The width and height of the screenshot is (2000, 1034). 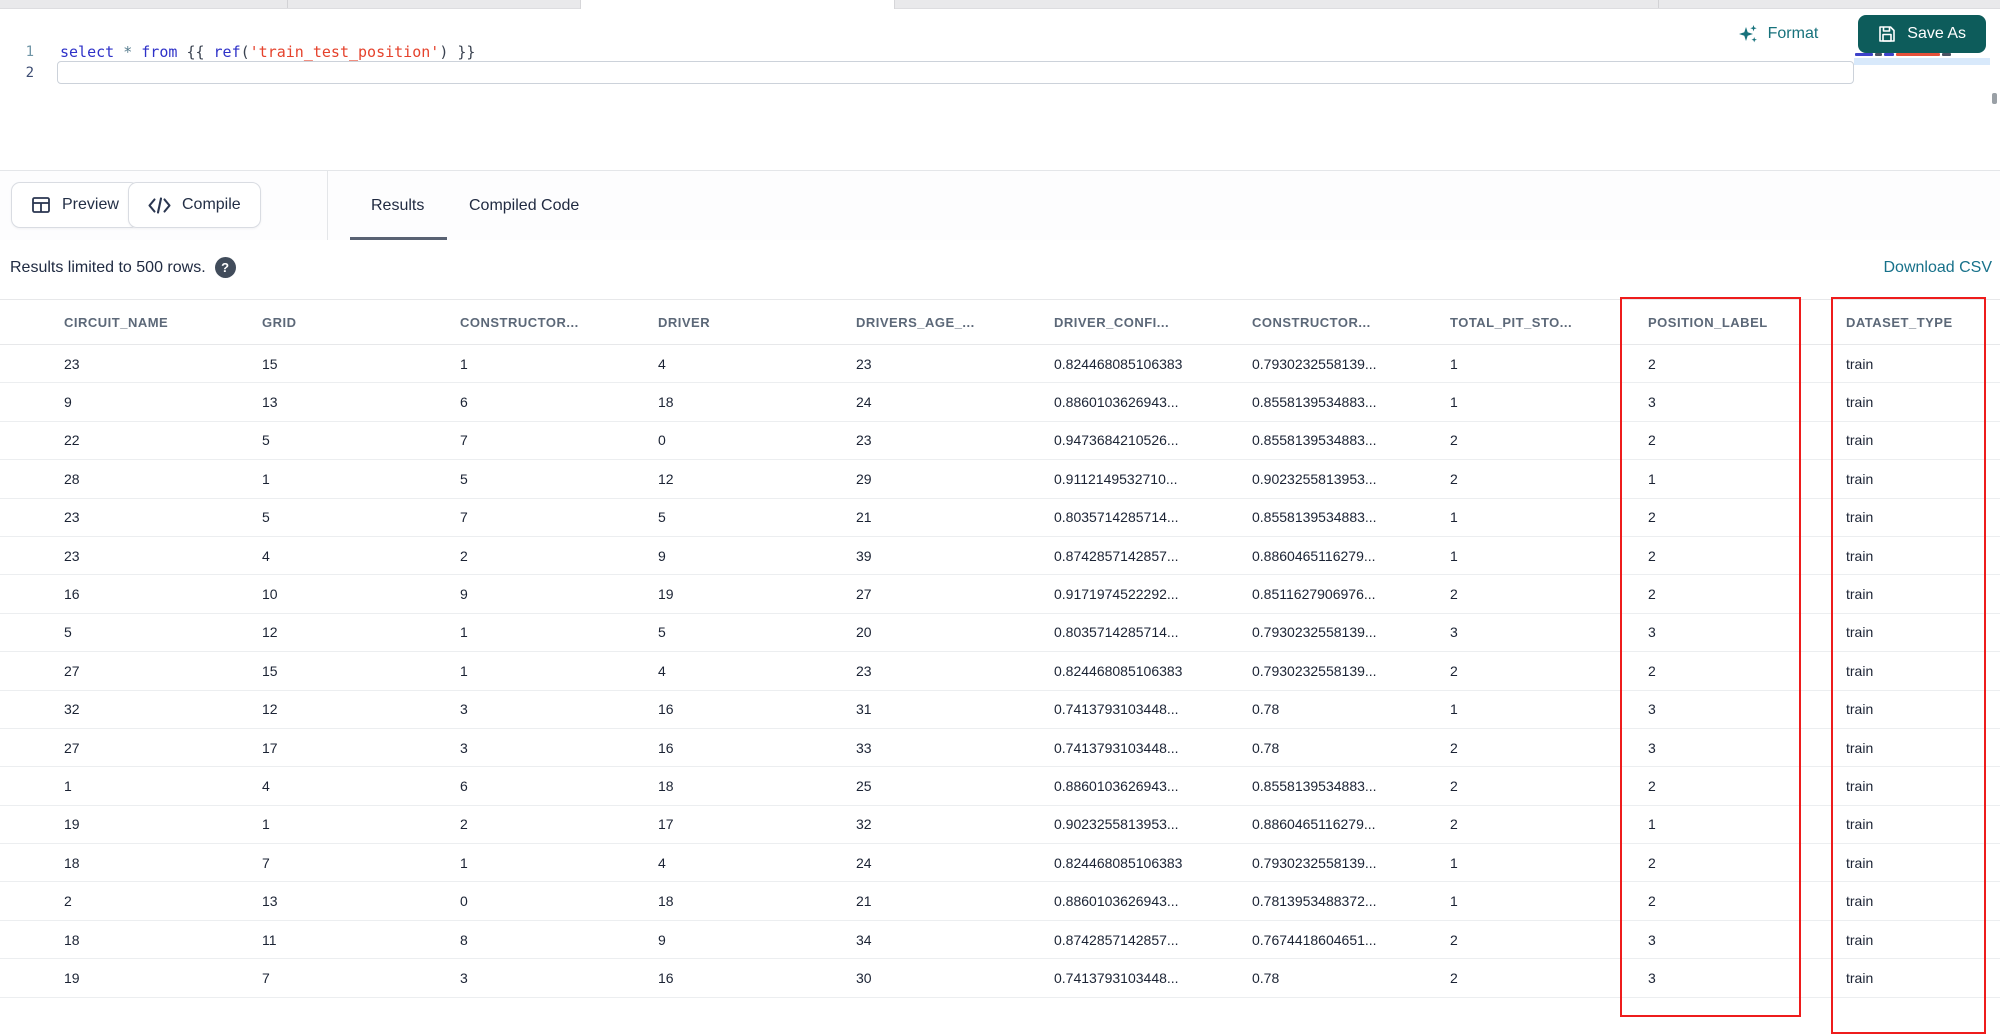 What do you see at coordinates (864, 939) in the screenshot?
I see `table-cell: 34` at bounding box center [864, 939].